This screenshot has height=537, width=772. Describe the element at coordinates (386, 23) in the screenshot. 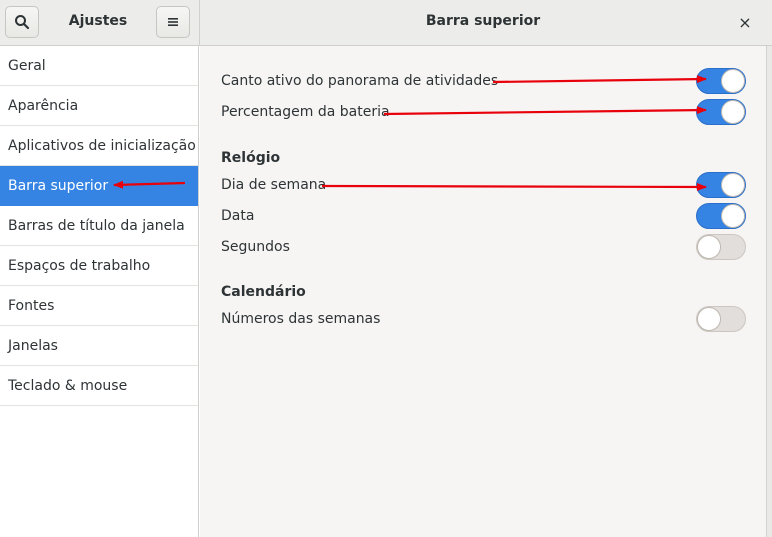

I see `header-bar: Ajustes Barra superior ×` at that location.